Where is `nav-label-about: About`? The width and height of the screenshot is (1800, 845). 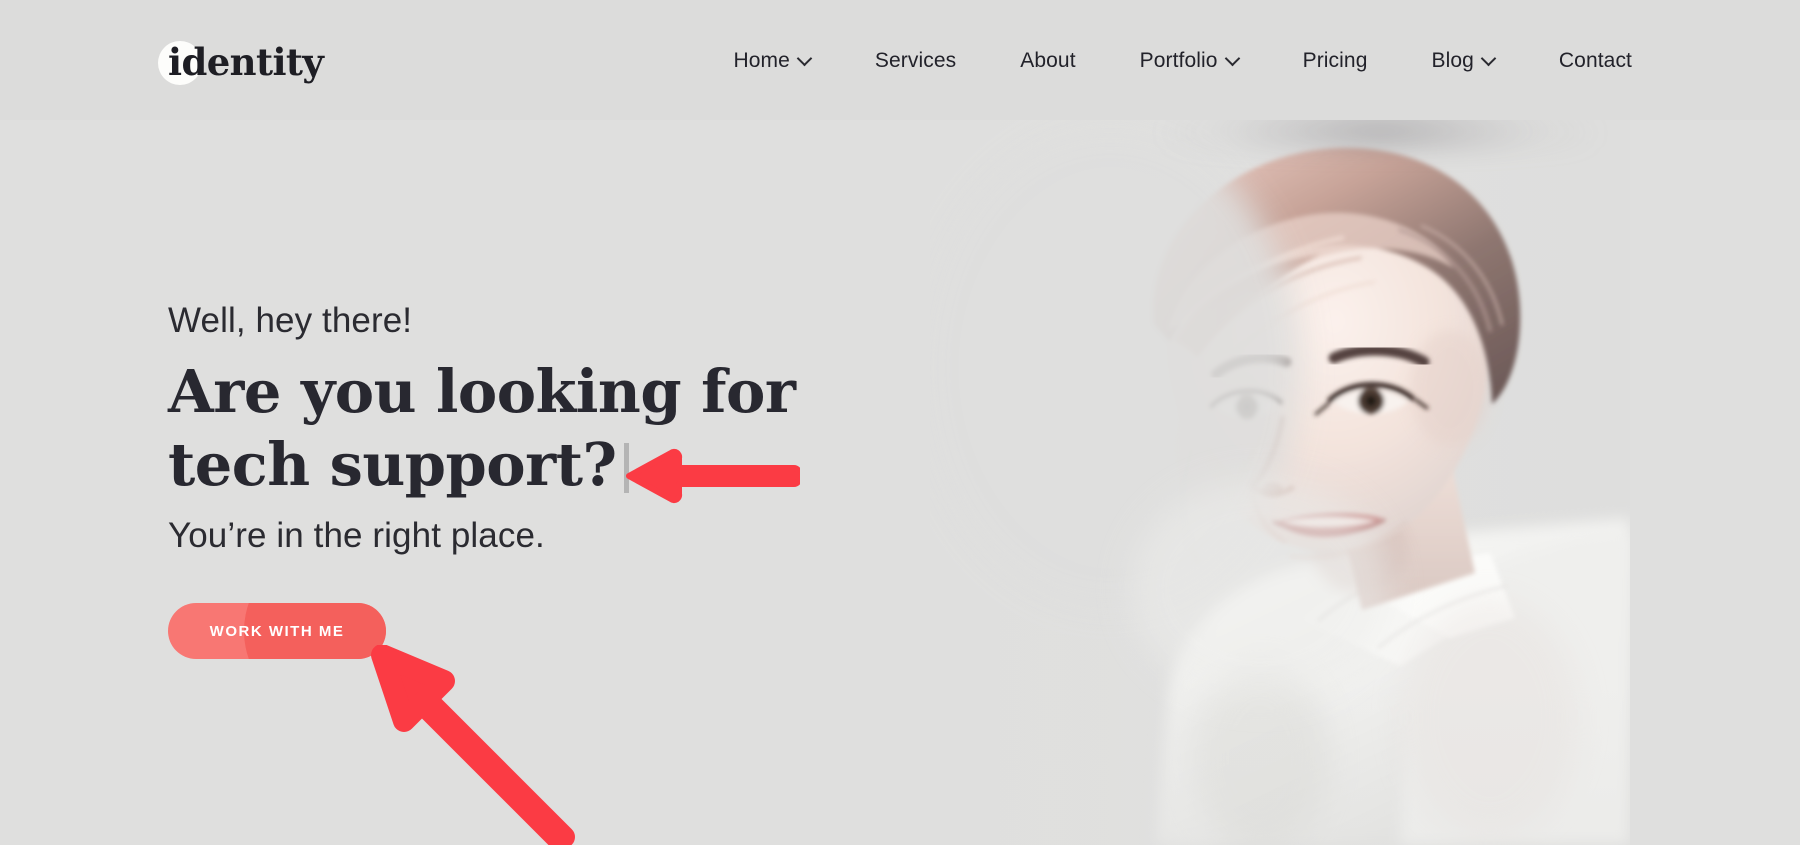 nav-label-about: About is located at coordinates (1048, 60).